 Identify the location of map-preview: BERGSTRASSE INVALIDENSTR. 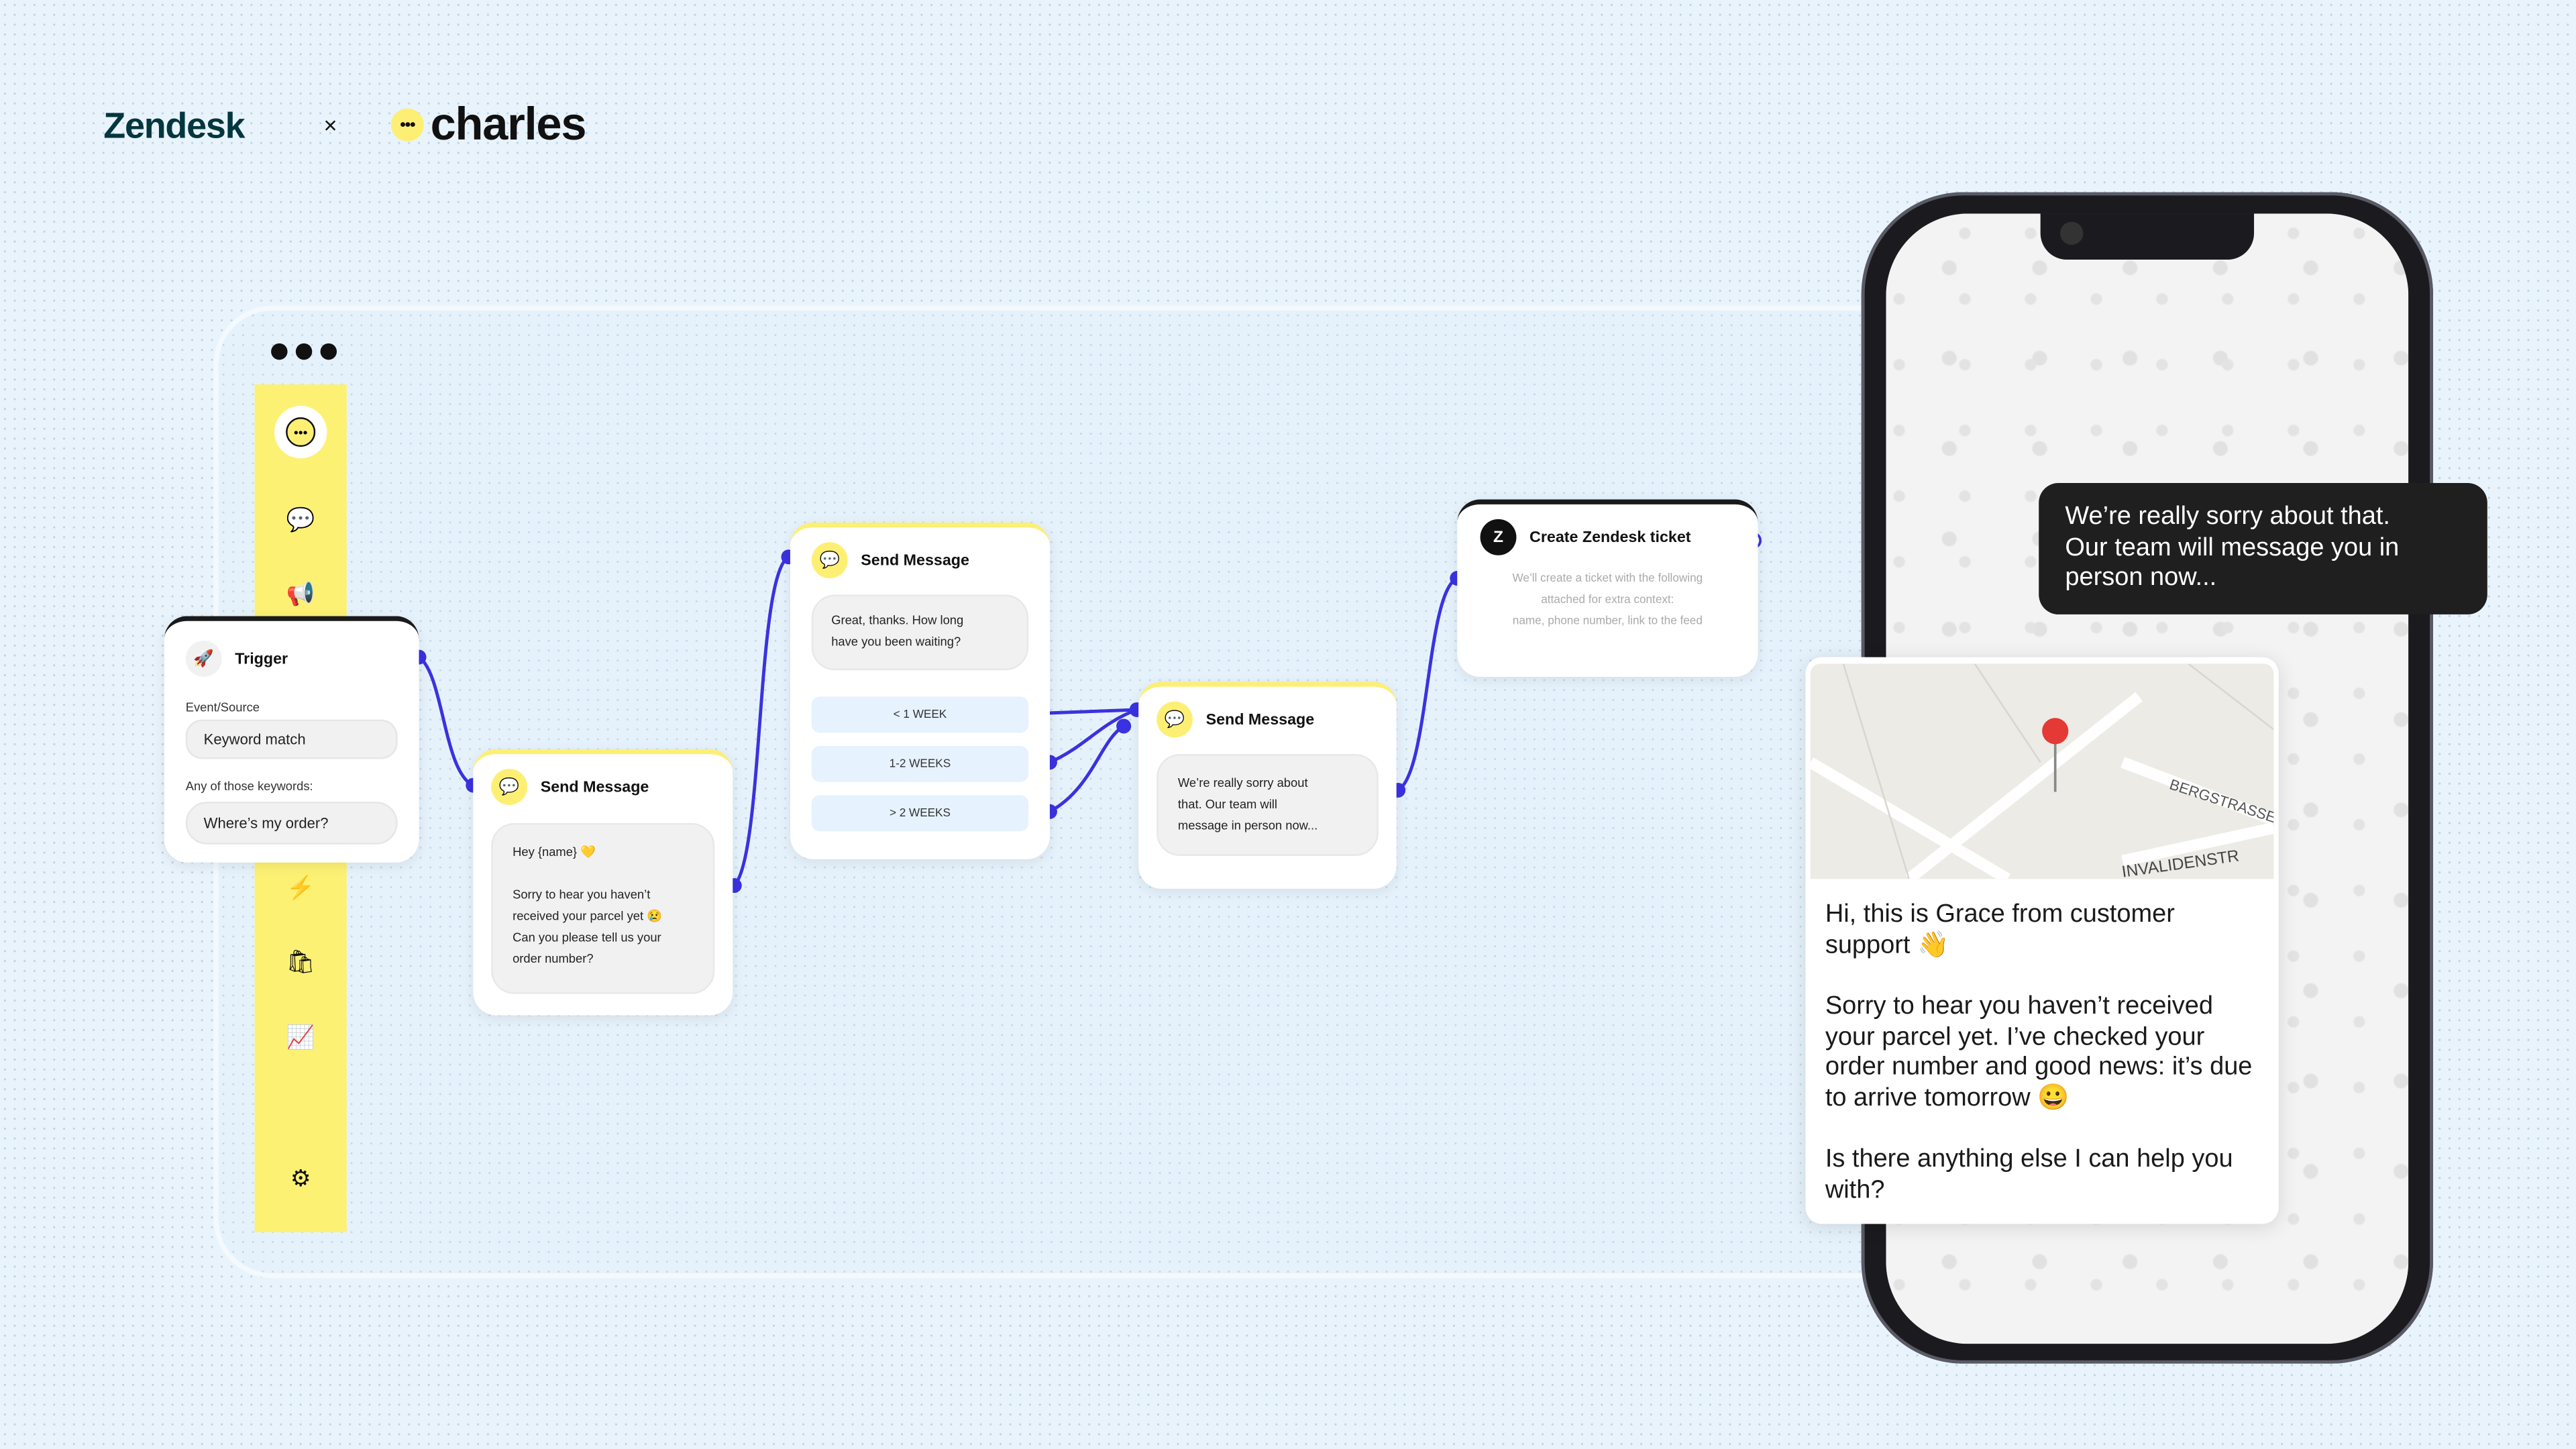
(2042, 771).